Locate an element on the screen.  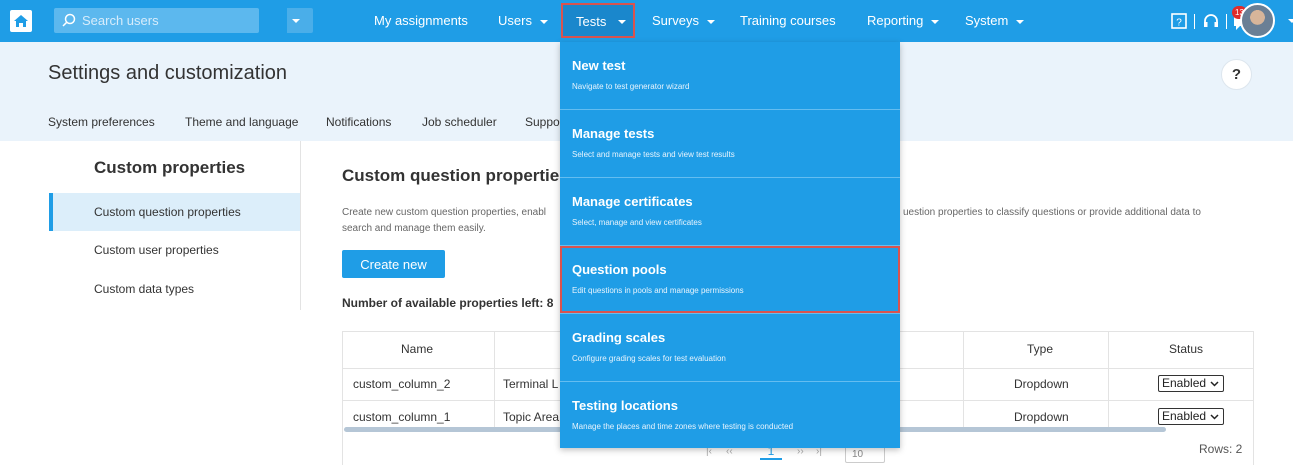
menu-item-title: Manage tests is located at coordinates (613, 133).